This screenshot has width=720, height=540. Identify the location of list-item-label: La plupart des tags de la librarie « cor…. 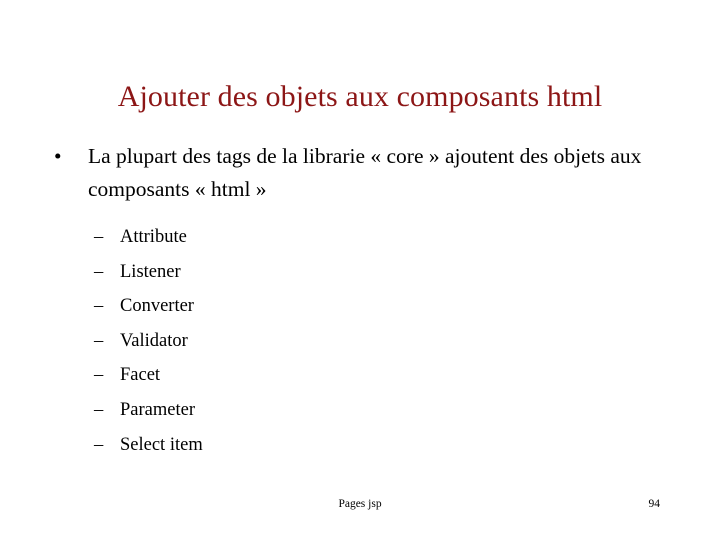
(365, 172).